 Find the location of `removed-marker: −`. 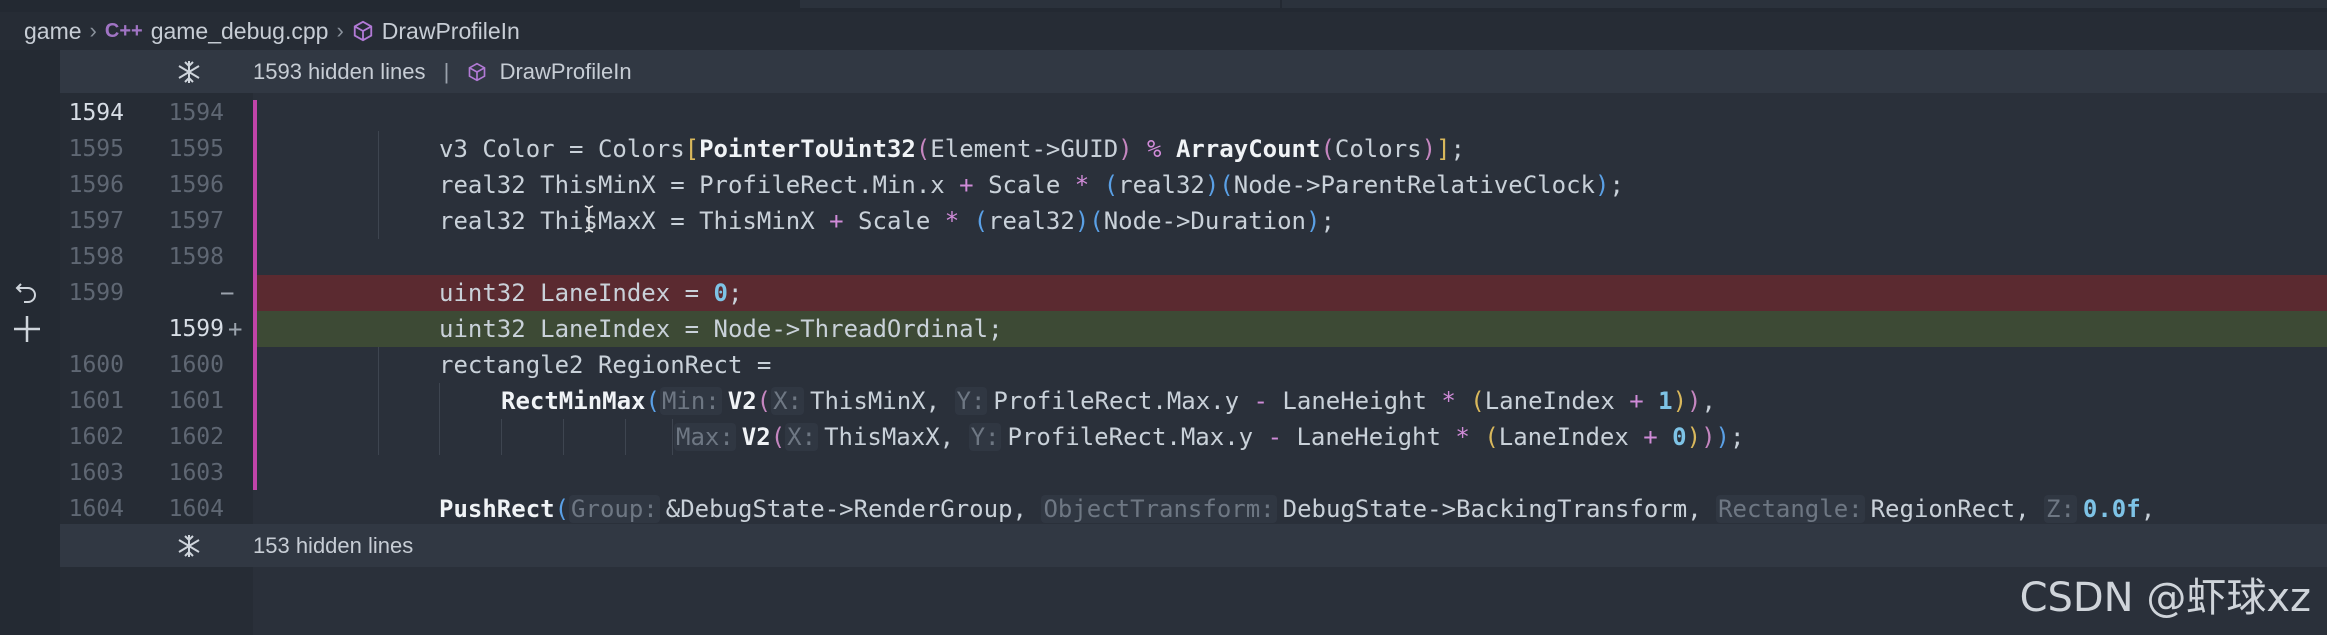

removed-marker: − is located at coordinates (227, 293).